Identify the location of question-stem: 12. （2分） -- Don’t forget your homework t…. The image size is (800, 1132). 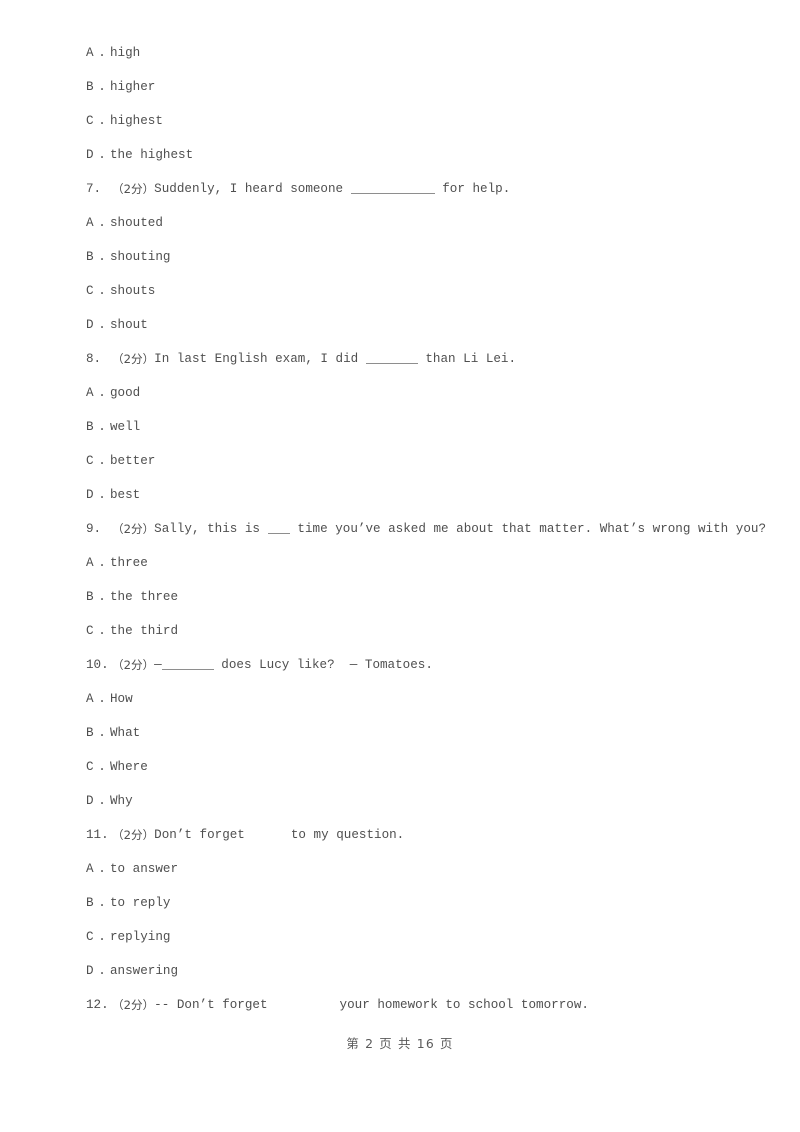
(426, 1015).